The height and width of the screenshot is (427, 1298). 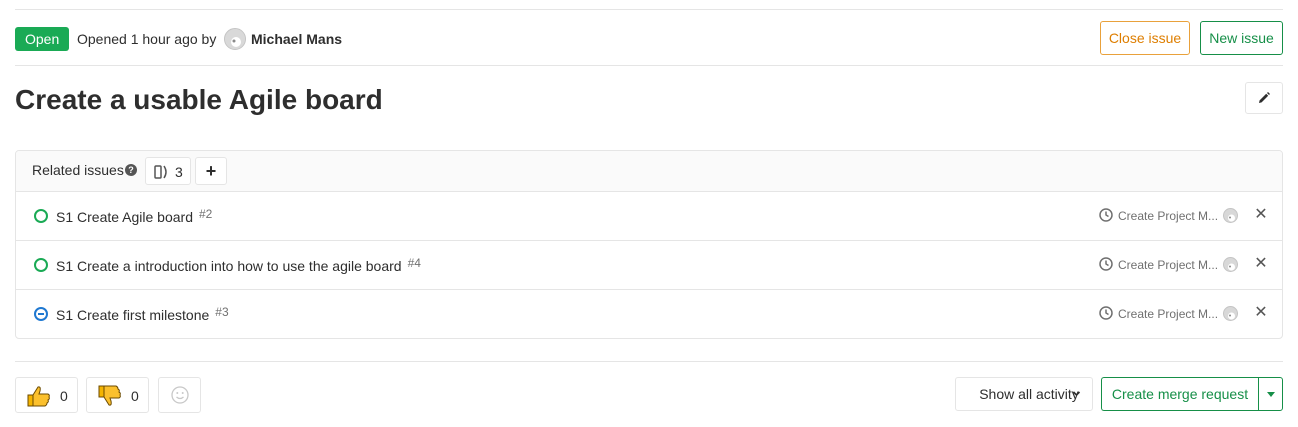 I want to click on related-issues-label: Related issues, so click(x=78, y=170).